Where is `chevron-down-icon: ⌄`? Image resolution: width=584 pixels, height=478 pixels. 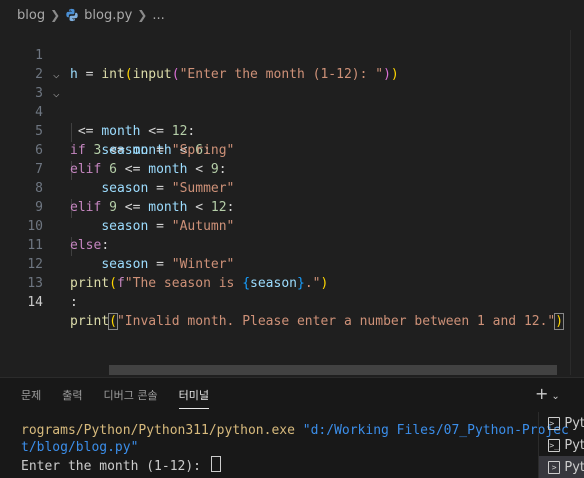 chevron-down-icon: ⌄ is located at coordinates (555, 396).